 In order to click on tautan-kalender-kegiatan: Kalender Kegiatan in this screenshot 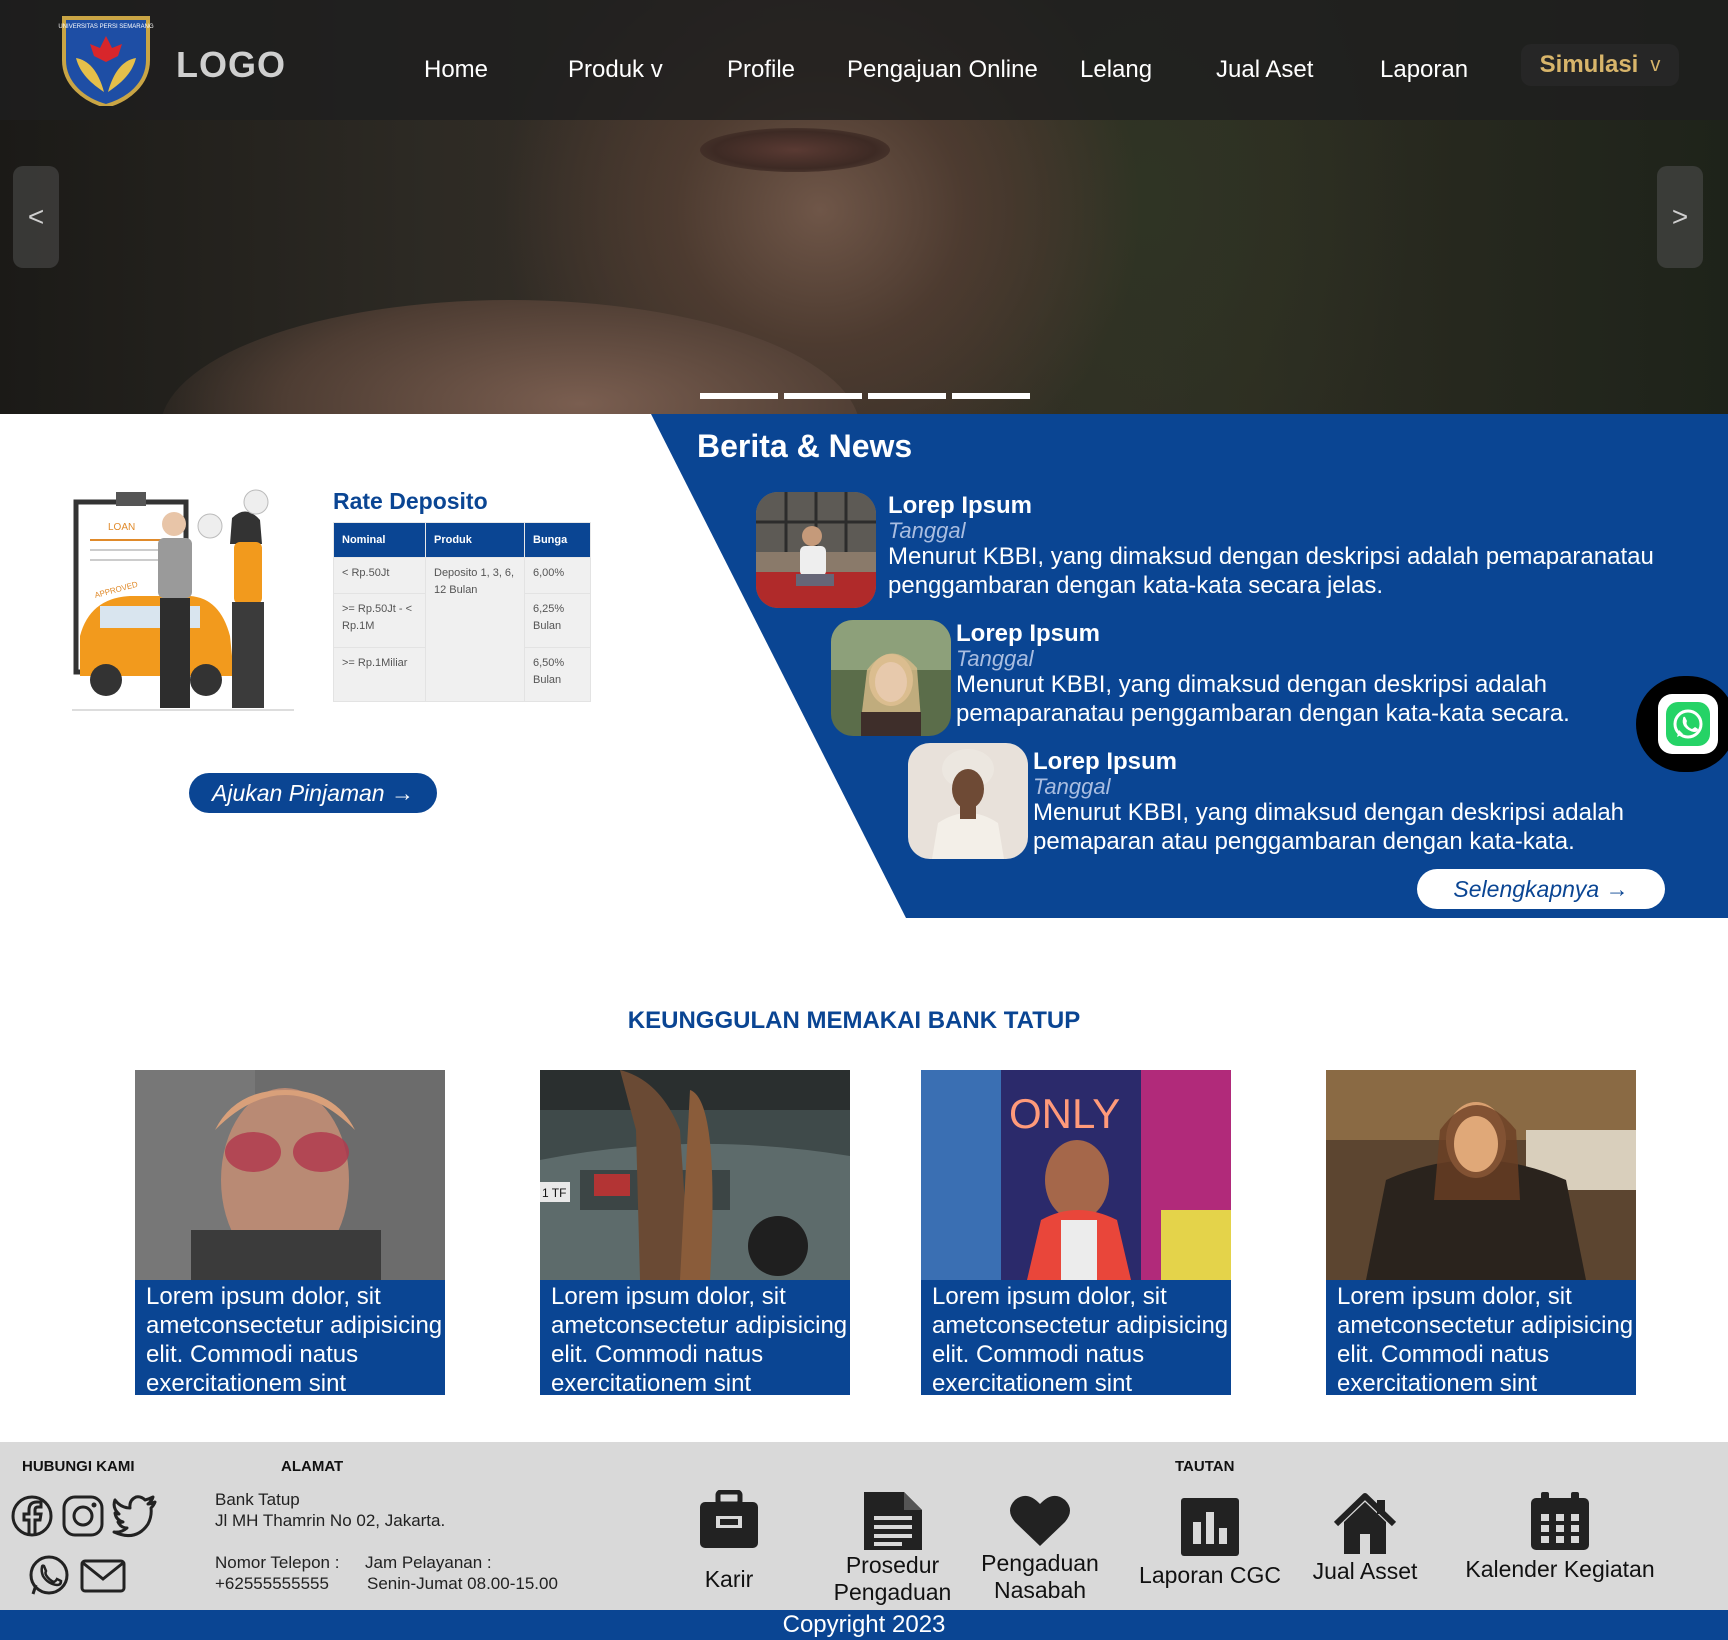, I will do `click(1560, 1536)`.